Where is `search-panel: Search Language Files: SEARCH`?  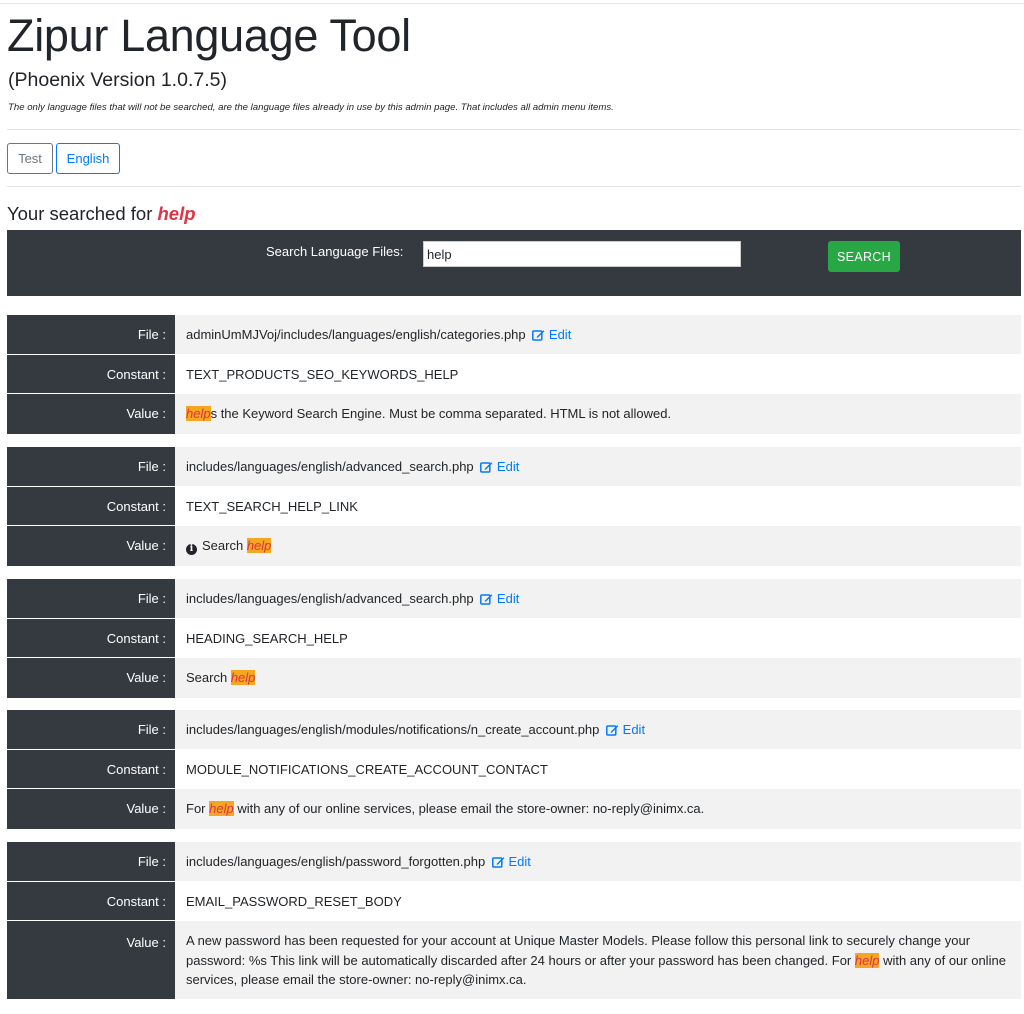
search-panel: Search Language Files: SEARCH is located at coordinates (514, 263).